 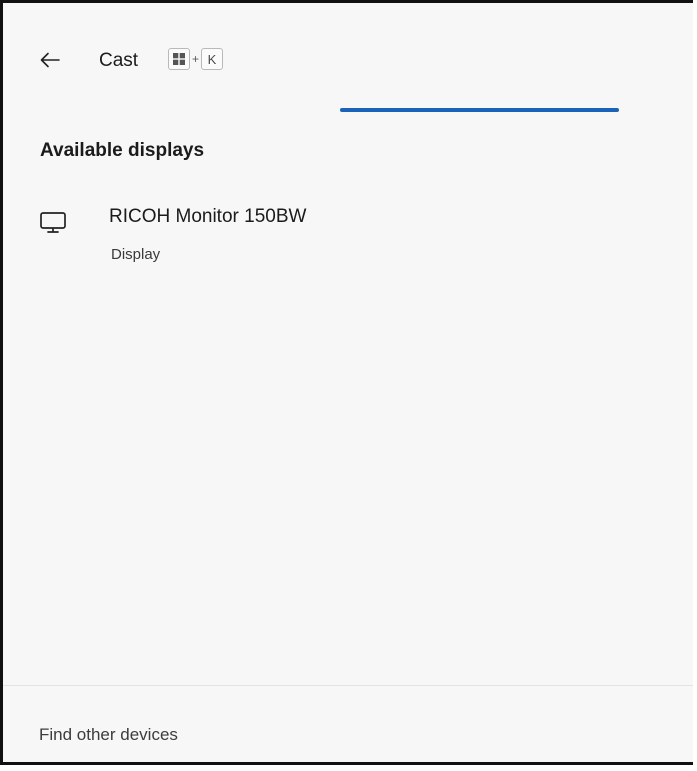 What do you see at coordinates (122, 150) in the screenshot?
I see `section-heading-available-displays: Available displays` at bounding box center [122, 150].